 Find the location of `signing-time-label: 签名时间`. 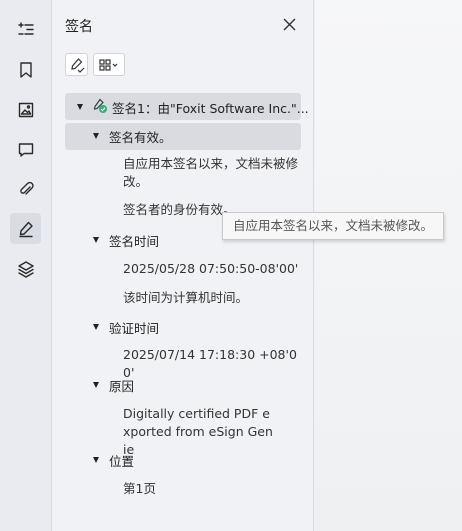

signing-time-label: 签名时间 is located at coordinates (134, 241).